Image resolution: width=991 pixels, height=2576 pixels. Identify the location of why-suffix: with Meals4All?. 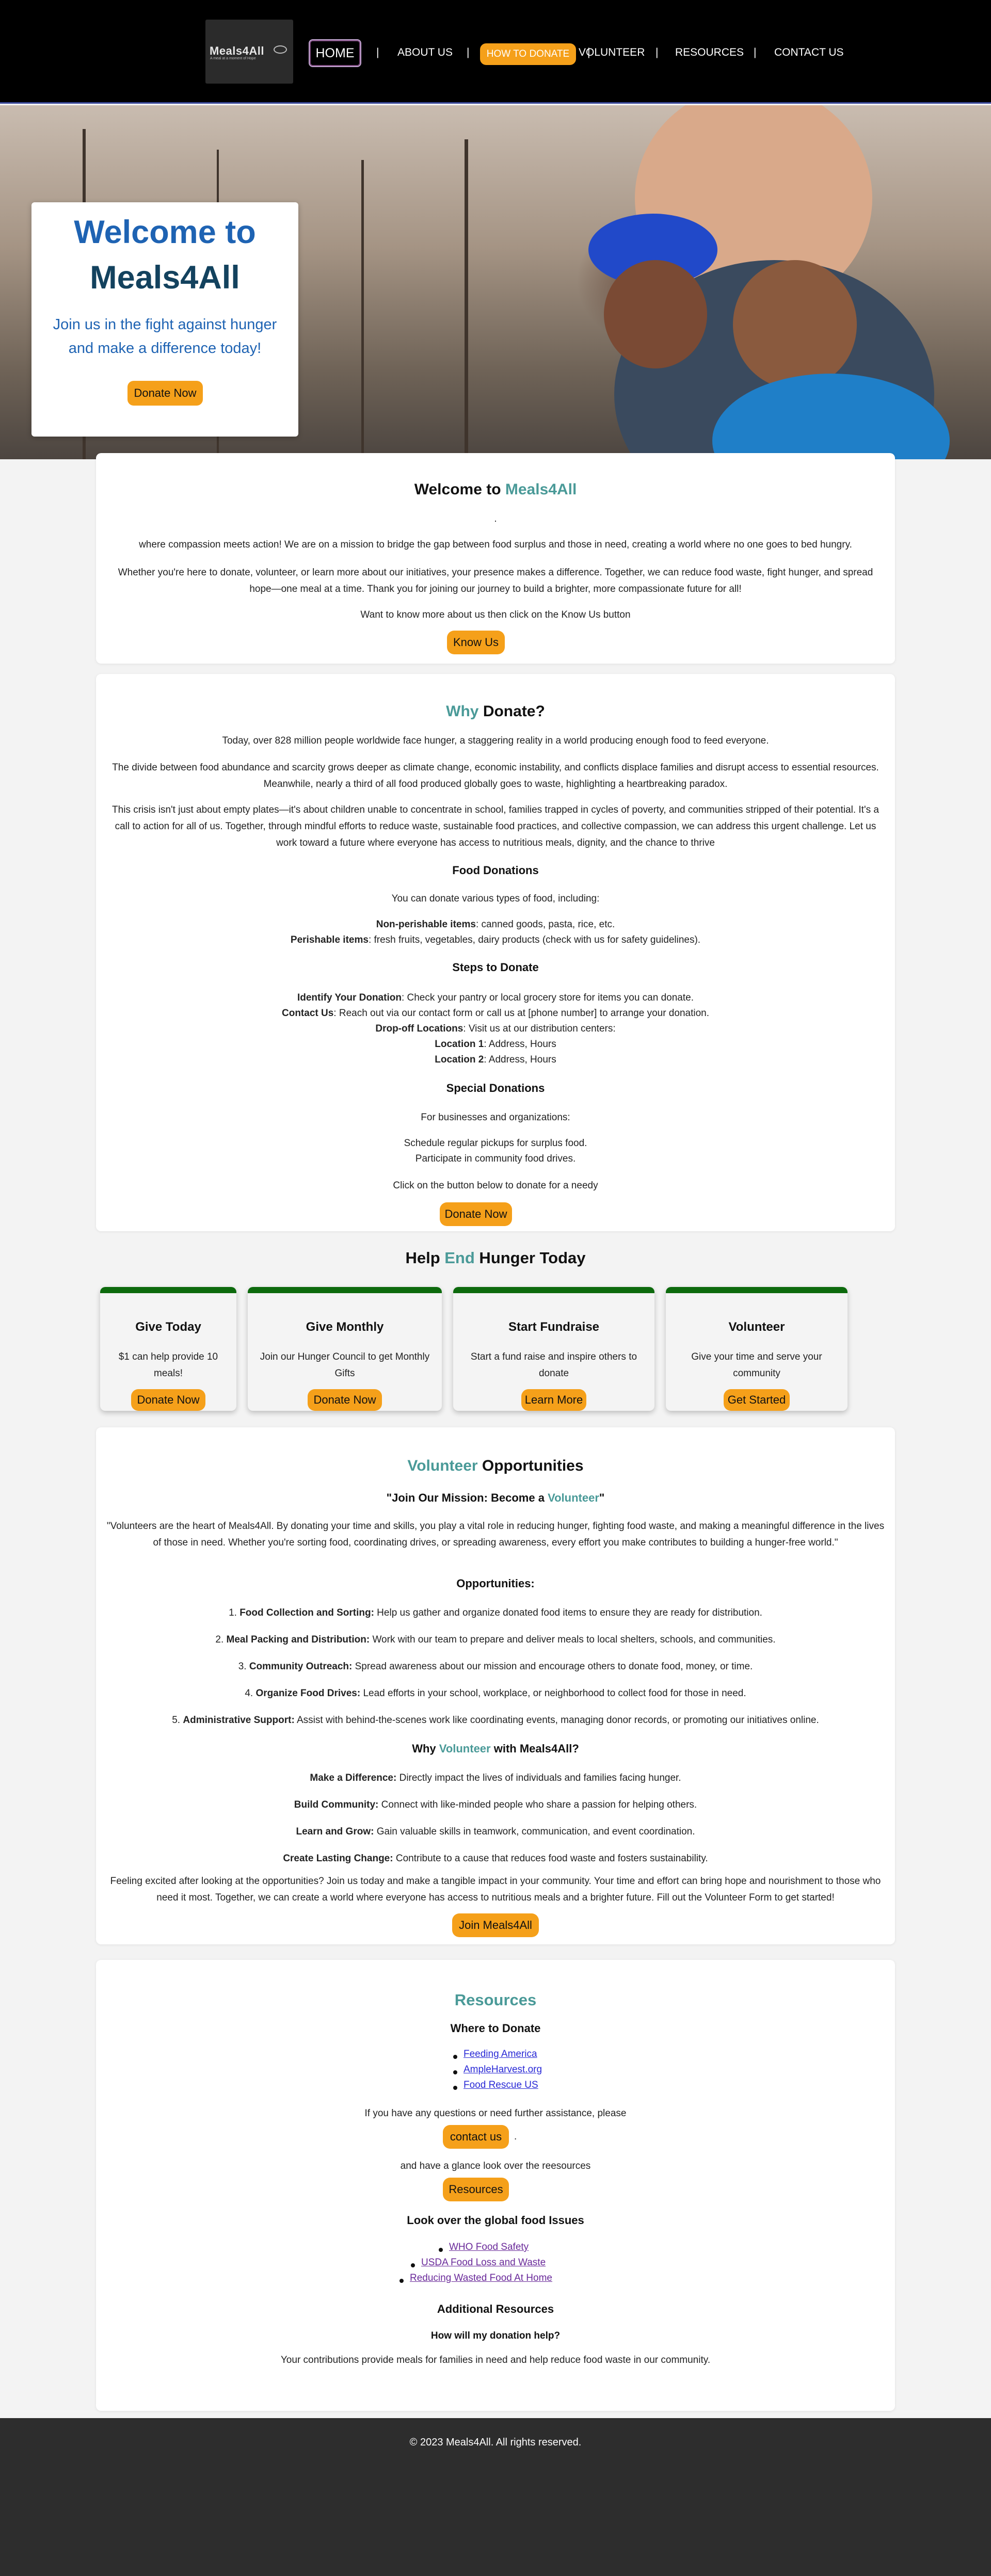
(534, 1749).